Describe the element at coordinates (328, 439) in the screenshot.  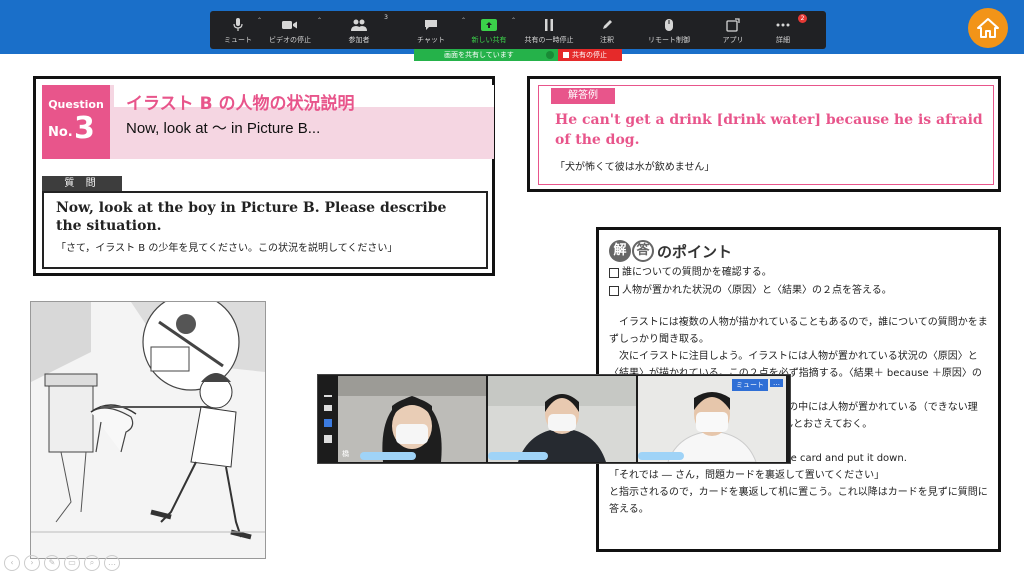
I see `gallery-grid-icon` at that location.